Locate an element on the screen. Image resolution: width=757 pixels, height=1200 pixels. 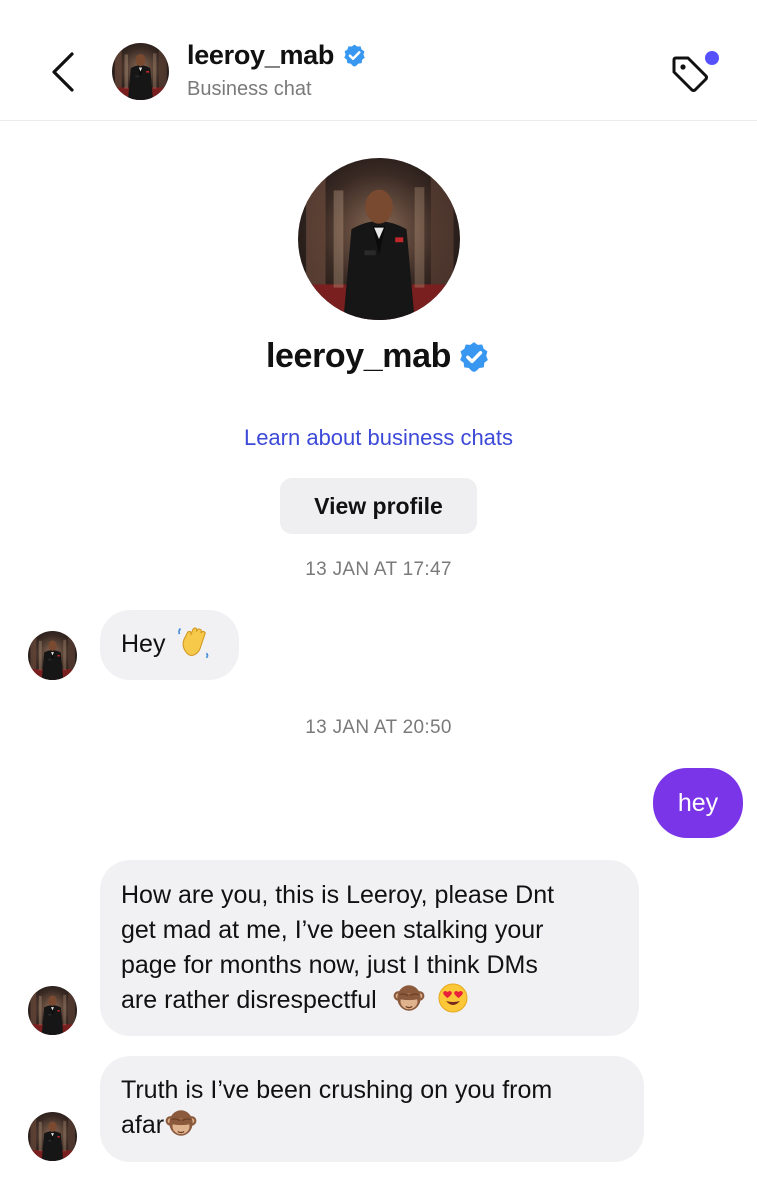
message-text: hey is located at coordinates (698, 802).